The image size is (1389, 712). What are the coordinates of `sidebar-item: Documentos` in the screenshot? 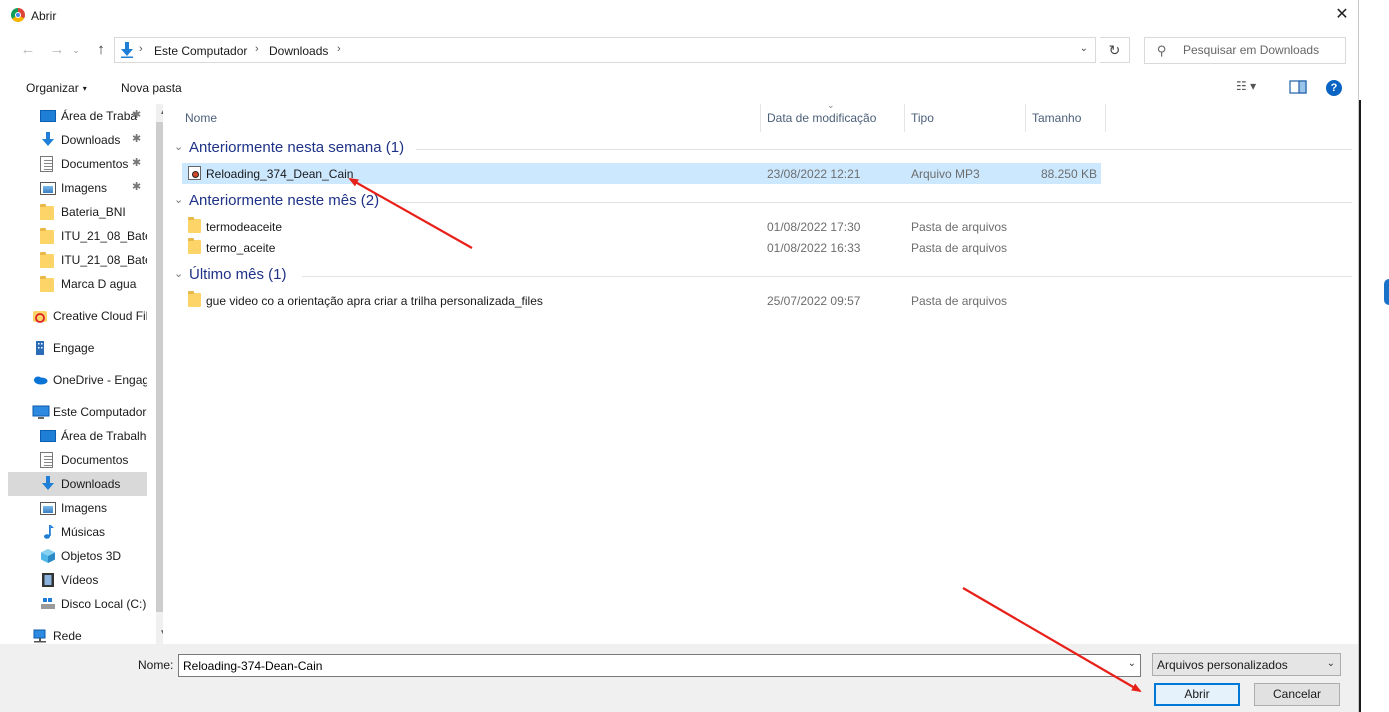 It's located at (77, 460).